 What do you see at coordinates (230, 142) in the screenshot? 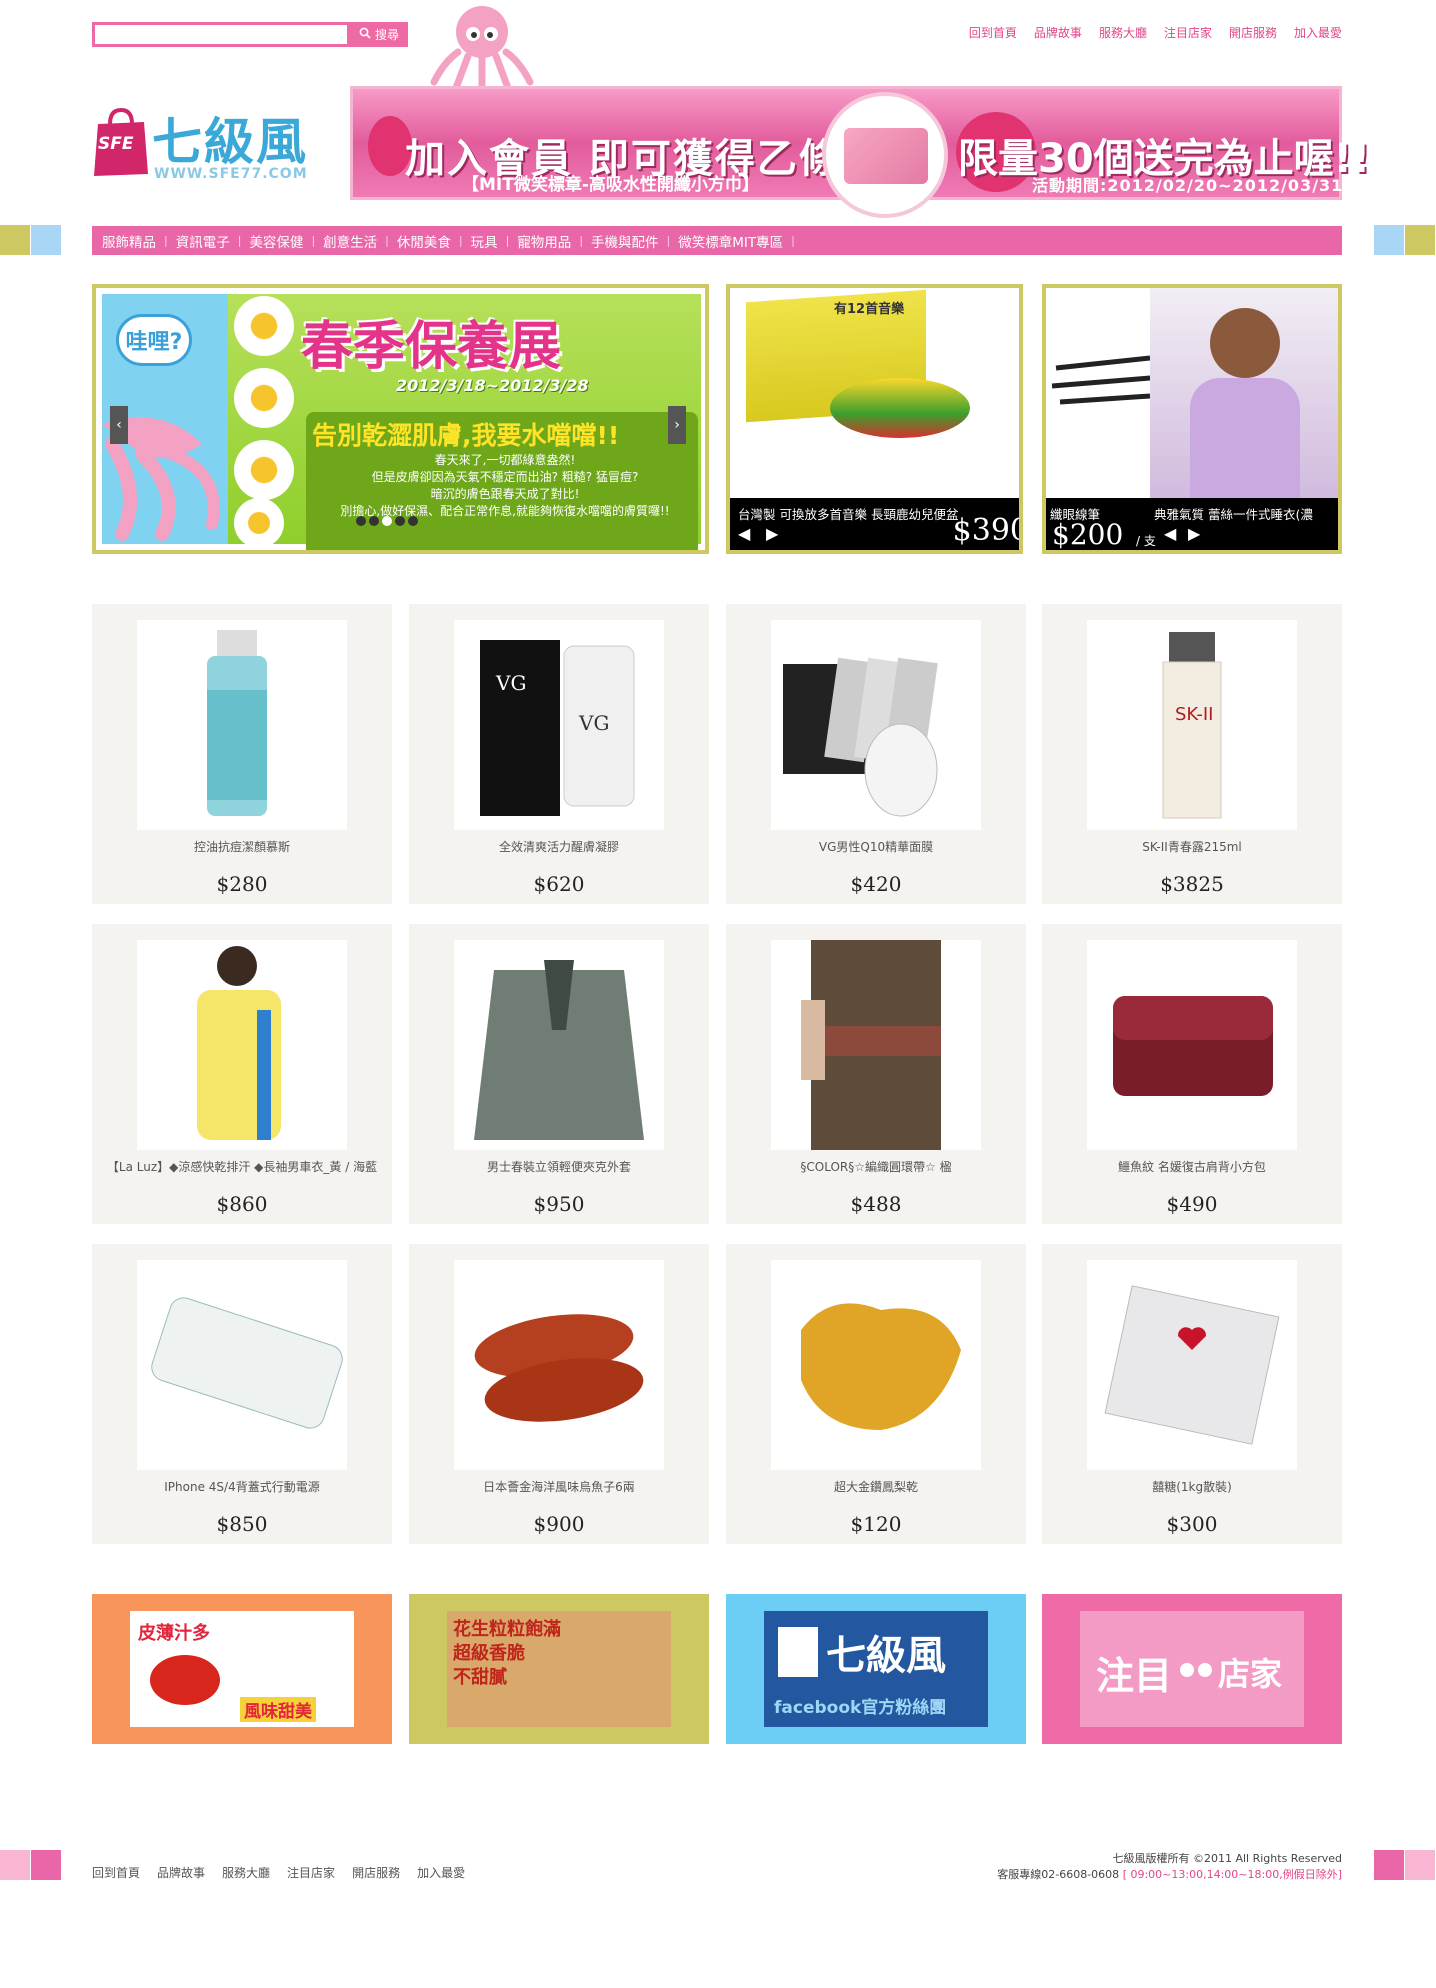
I see `logo-name: 七級風` at bounding box center [230, 142].